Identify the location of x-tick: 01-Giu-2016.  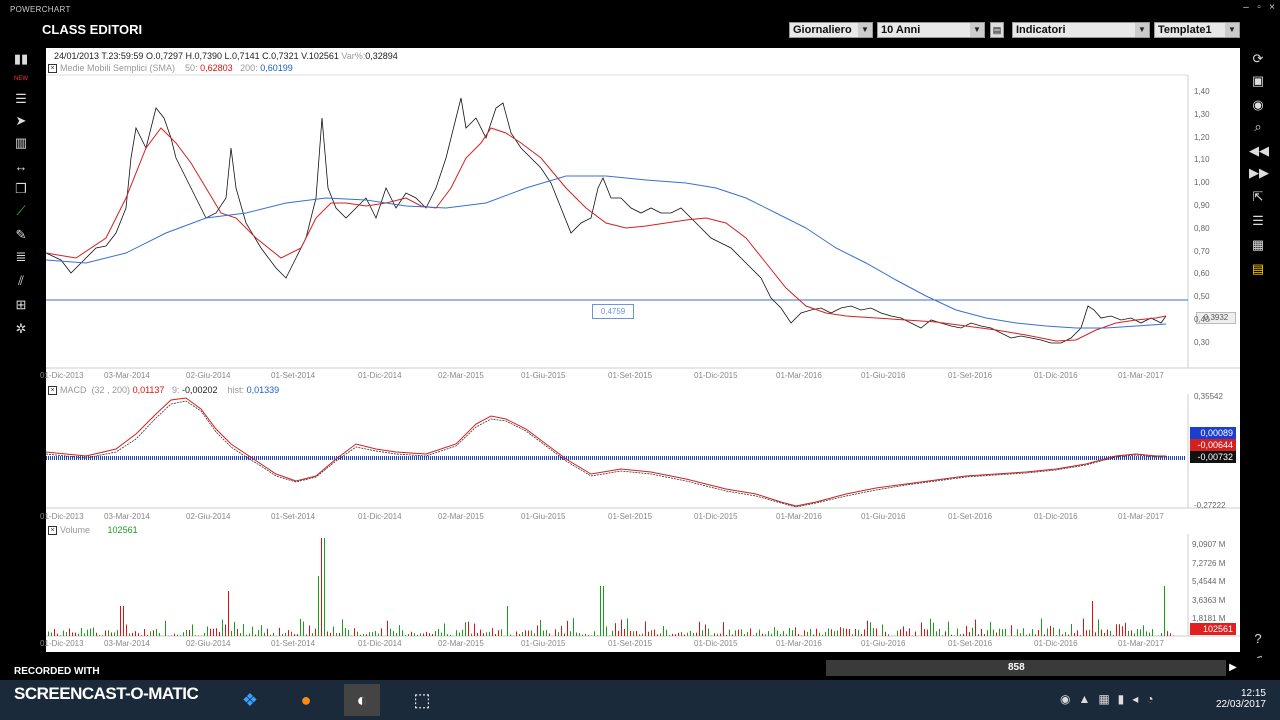
(883, 516).